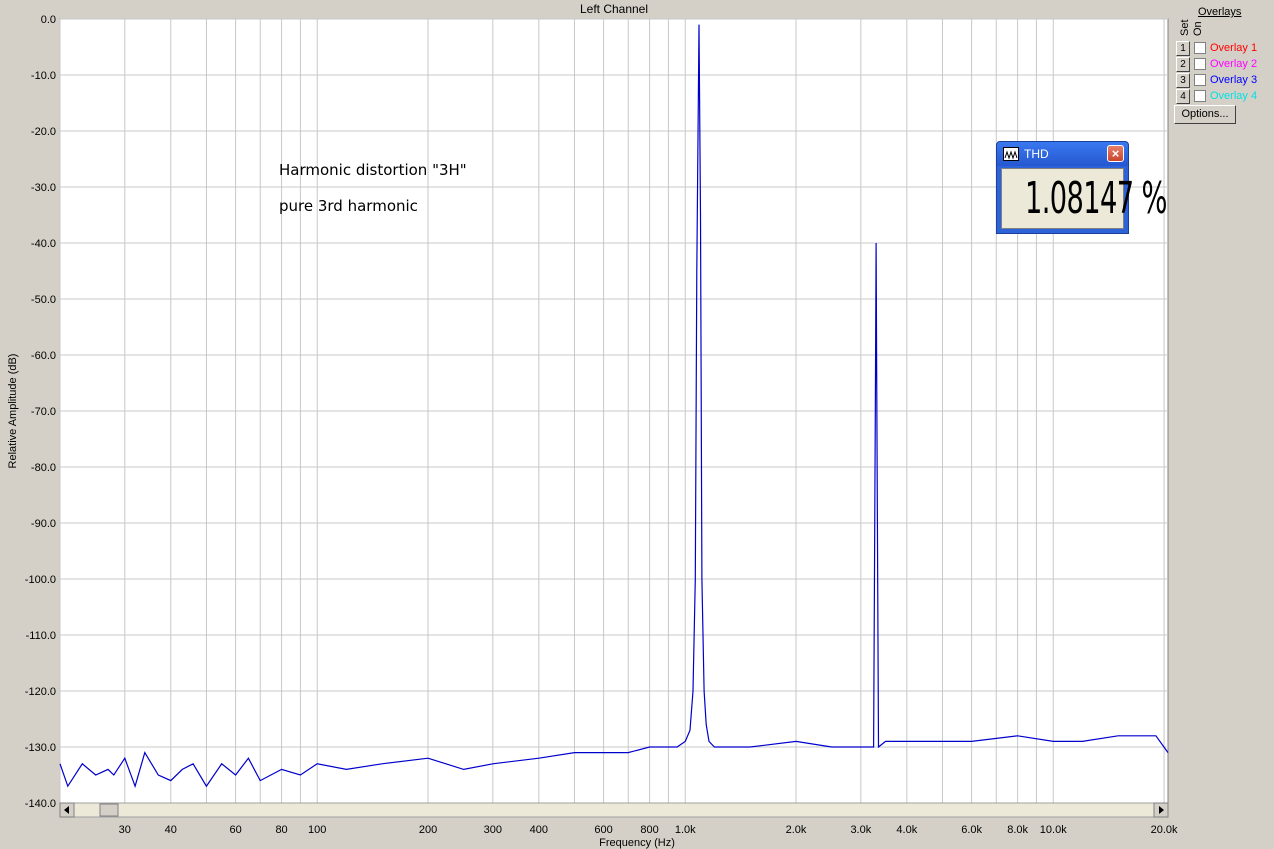 The width and height of the screenshot is (1274, 849). I want to click on x-tick-label: 600, so click(603, 830).